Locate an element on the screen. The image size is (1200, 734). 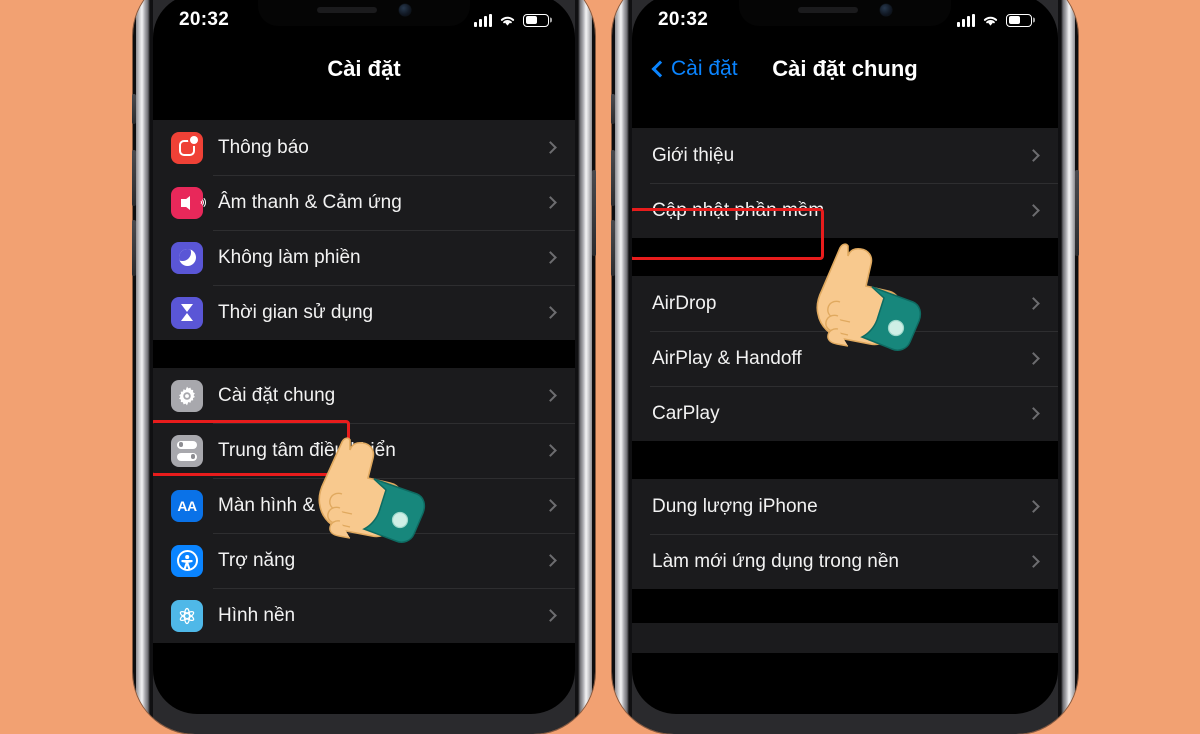
page-title-right: Cài đặt chung is located at coordinates (845, 68).